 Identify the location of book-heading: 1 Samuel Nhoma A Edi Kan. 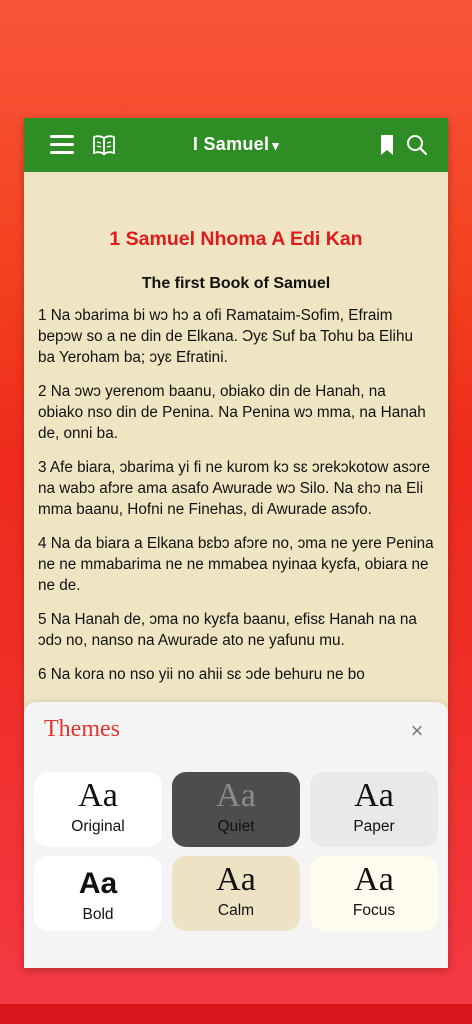
(236, 239).